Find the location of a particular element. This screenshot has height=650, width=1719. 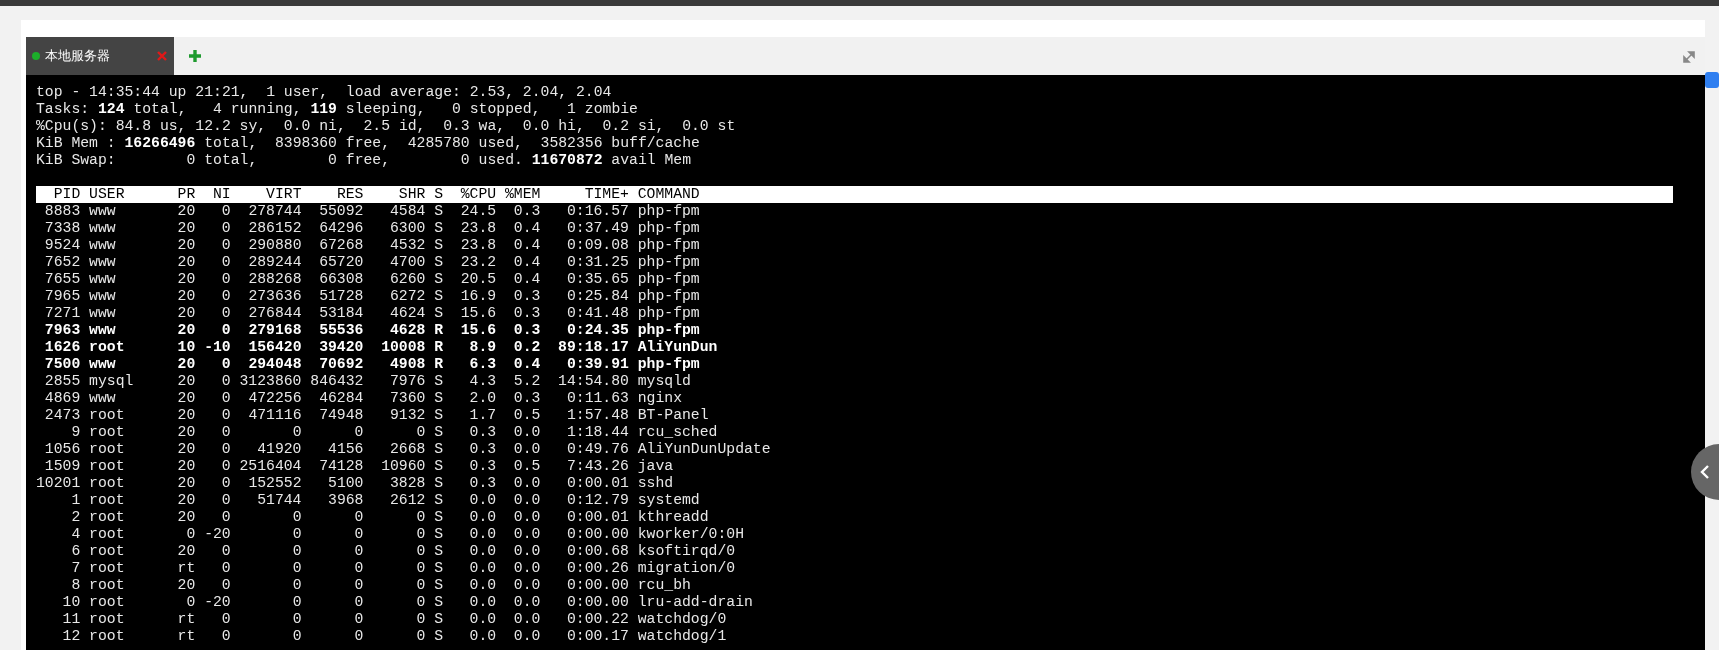

table-cell-text: systemd is located at coordinates (668, 500).